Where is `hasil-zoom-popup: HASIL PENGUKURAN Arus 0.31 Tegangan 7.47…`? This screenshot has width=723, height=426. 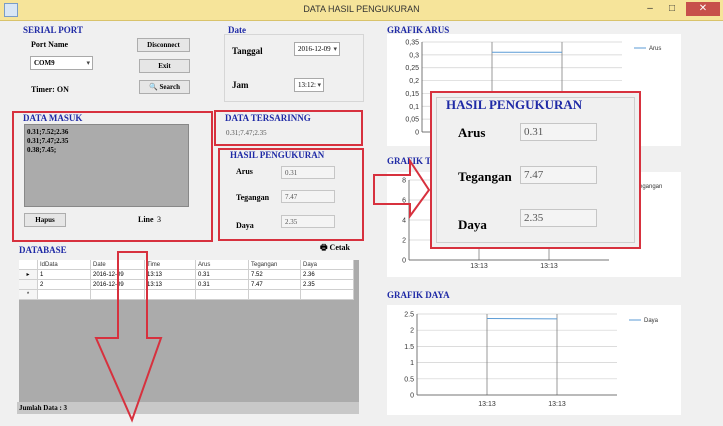 hasil-zoom-popup: HASIL PENGUKURAN Arus 0.31 Tegangan 7.47… is located at coordinates (535, 170).